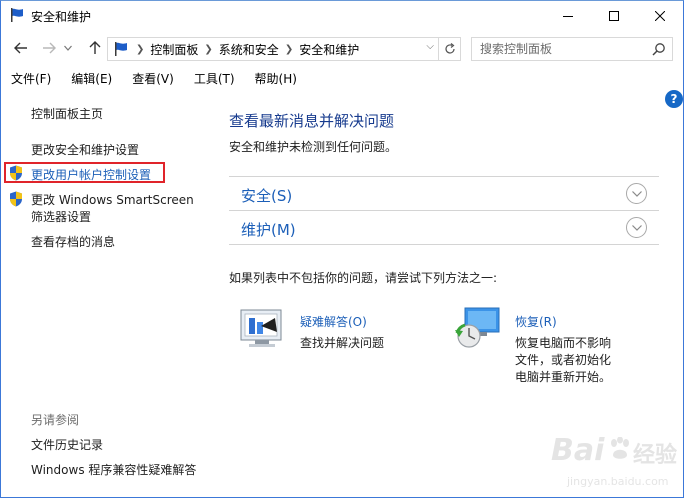 The image size is (684, 498). Describe the element at coordinates (578, 450) in the screenshot. I see `watermark-logo-text: Bai` at that location.